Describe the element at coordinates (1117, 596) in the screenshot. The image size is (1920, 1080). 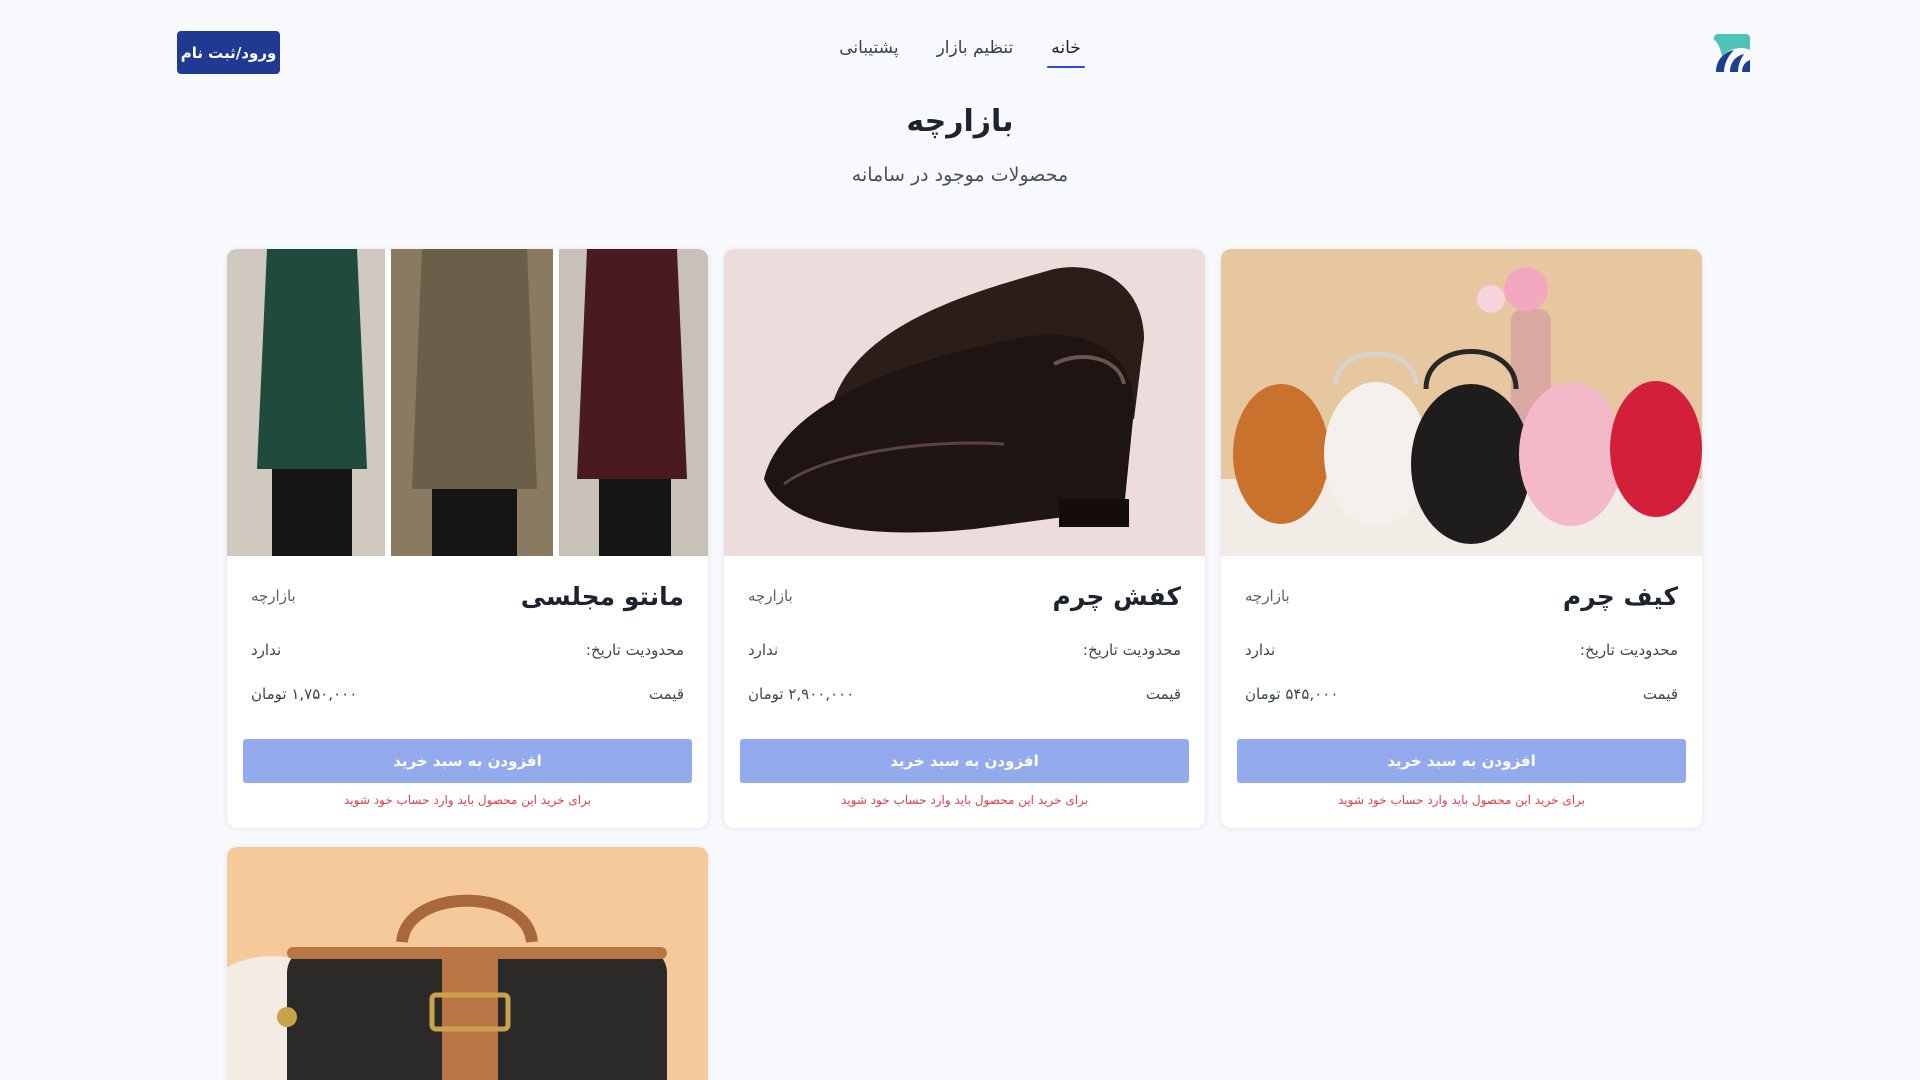
I see `product-name: کفش چرم` at that location.